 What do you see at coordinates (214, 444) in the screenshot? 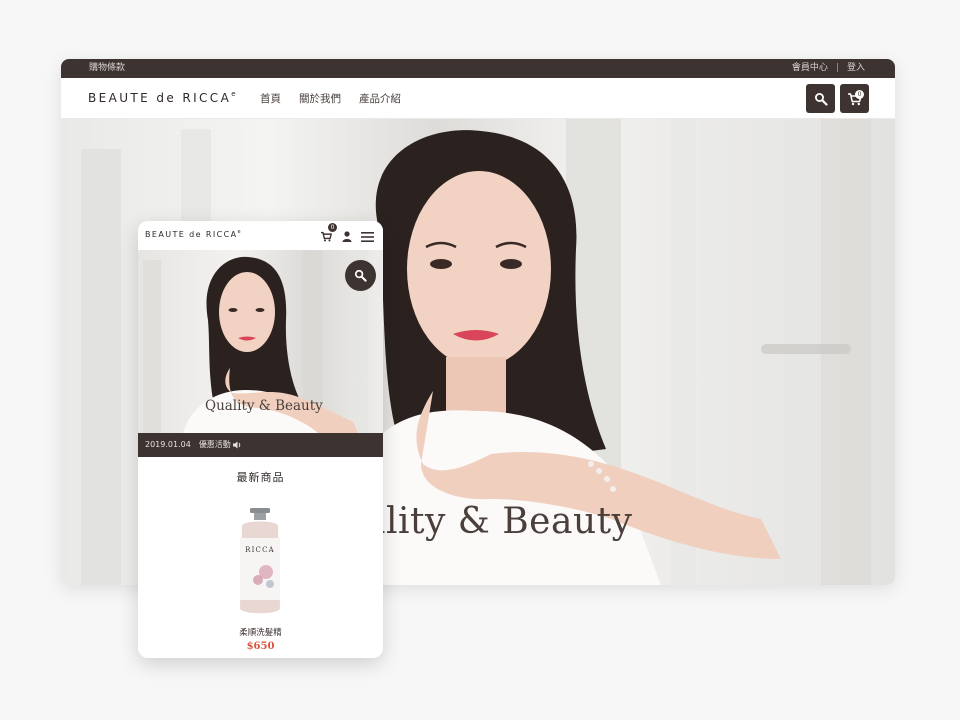
I see `news-text: 優惠活動` at bounding box center [214, 444].